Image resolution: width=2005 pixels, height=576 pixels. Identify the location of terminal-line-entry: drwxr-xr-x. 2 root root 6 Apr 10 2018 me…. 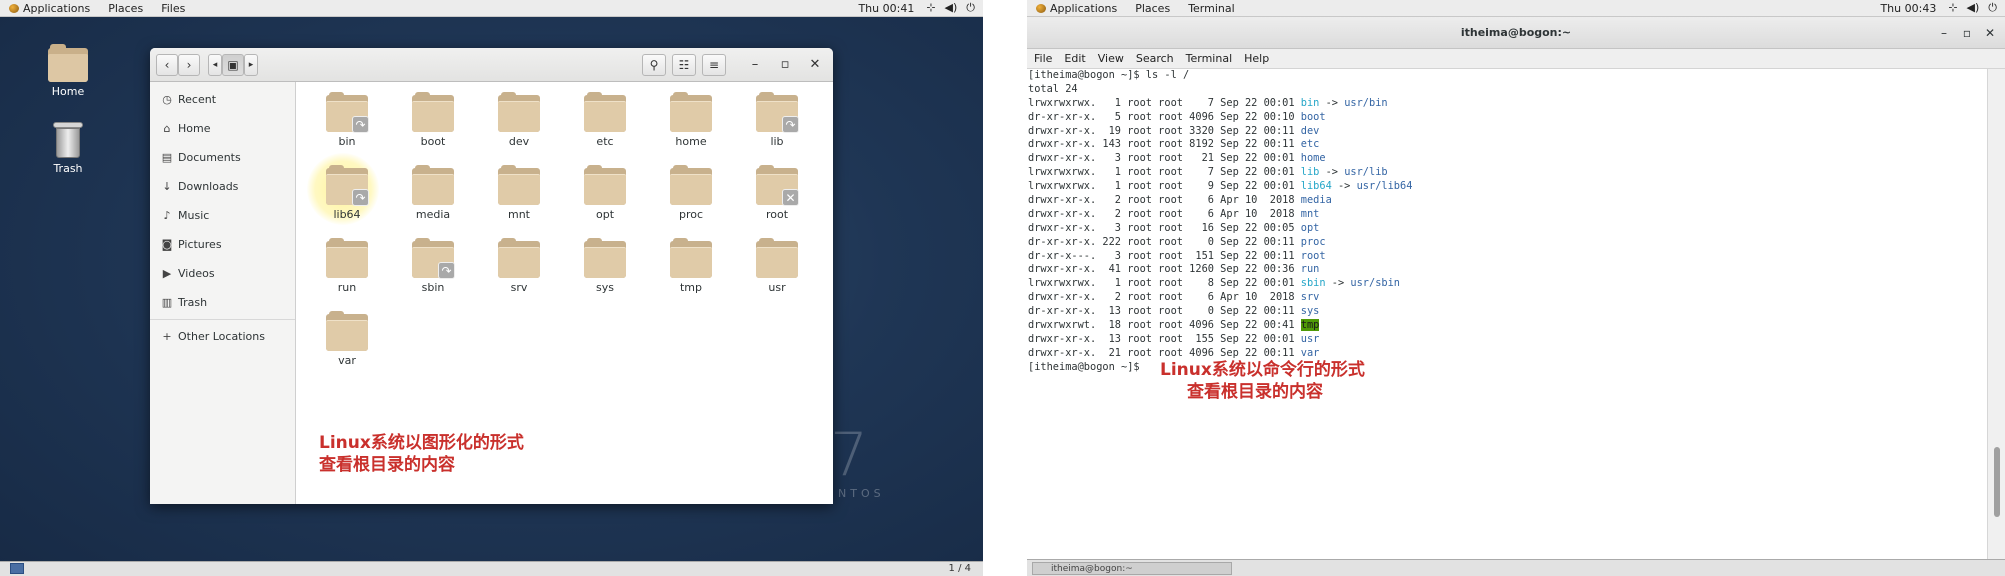
(1507, 201).